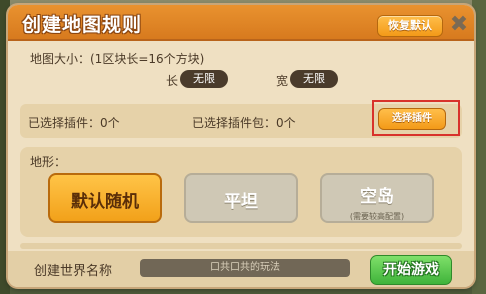 This screenshot has width=486, height=294. I want to click on dialog-title: 创建地图规则, so click(82, 25).